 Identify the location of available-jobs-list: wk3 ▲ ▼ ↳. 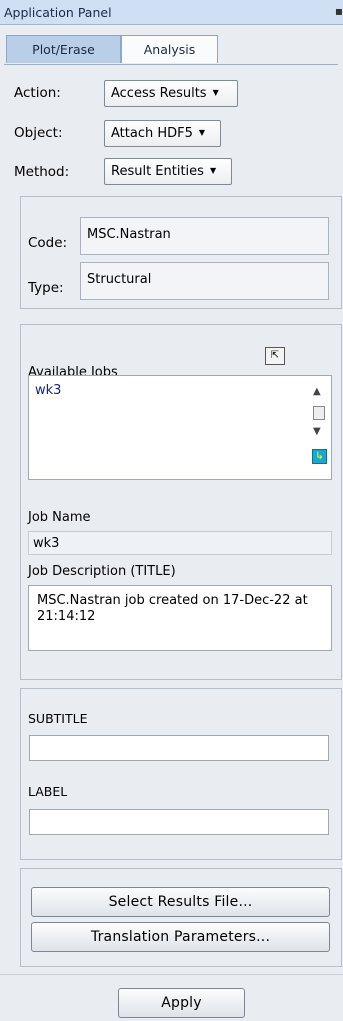
(180, 427).